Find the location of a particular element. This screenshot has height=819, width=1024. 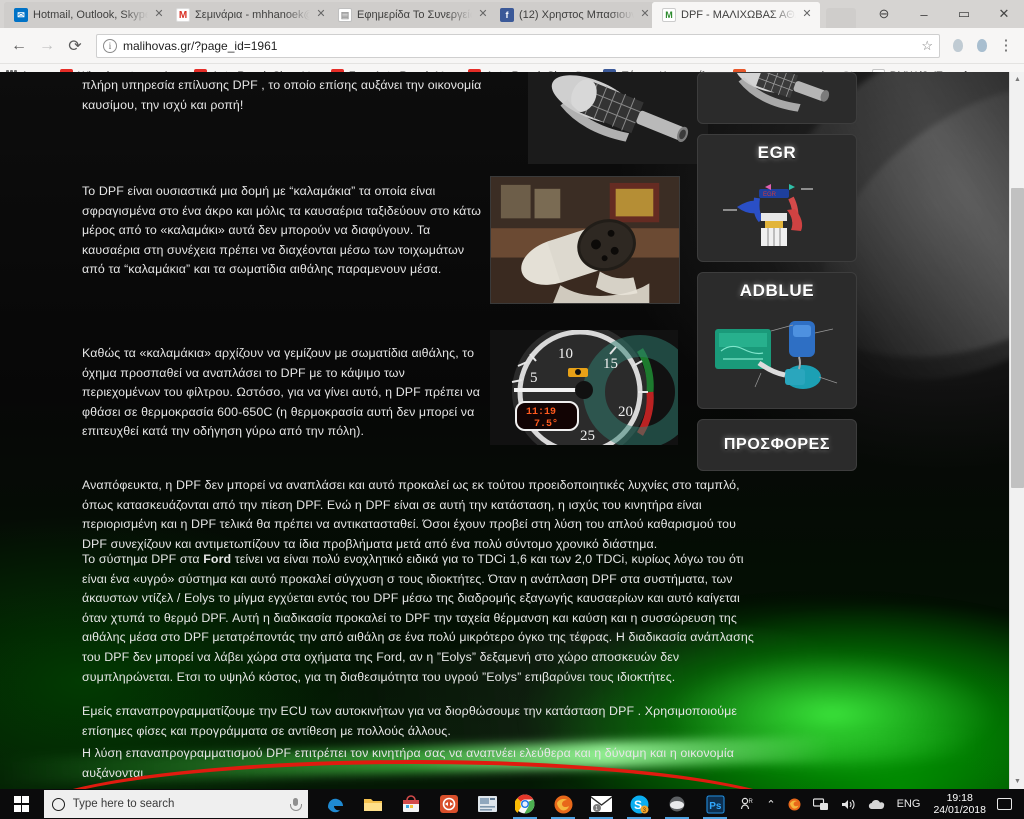

widget-title: ΠΡΟΣΦΟΡΕΣ is located at coordinates (777, 444).